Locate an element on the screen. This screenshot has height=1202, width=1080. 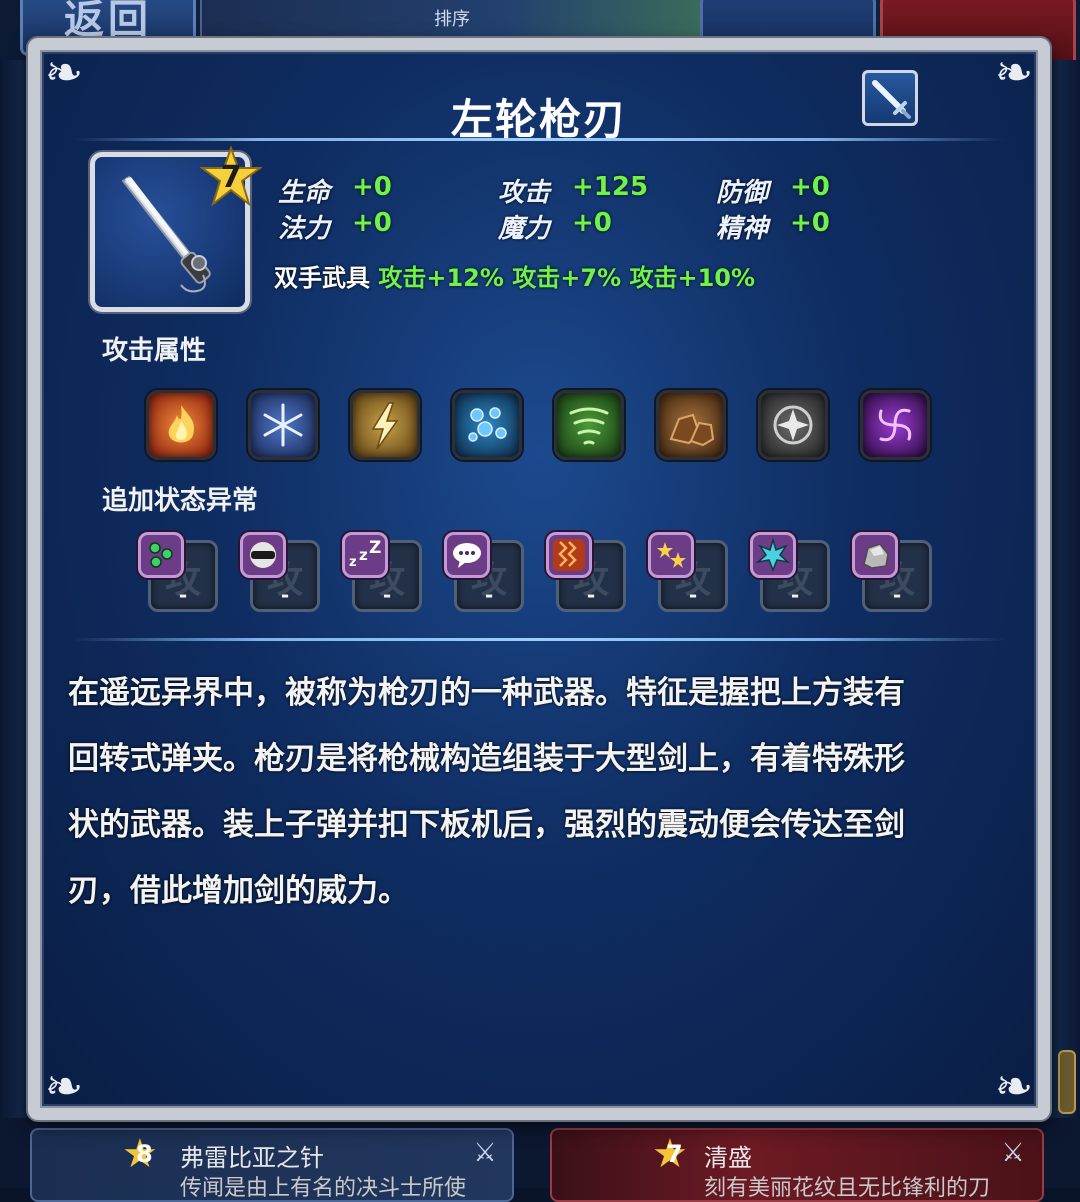
description-line: 状的武器。装上子弹并扣下板机后，强烈的震动便会传达至剑 is located at coordinates (486, 825).